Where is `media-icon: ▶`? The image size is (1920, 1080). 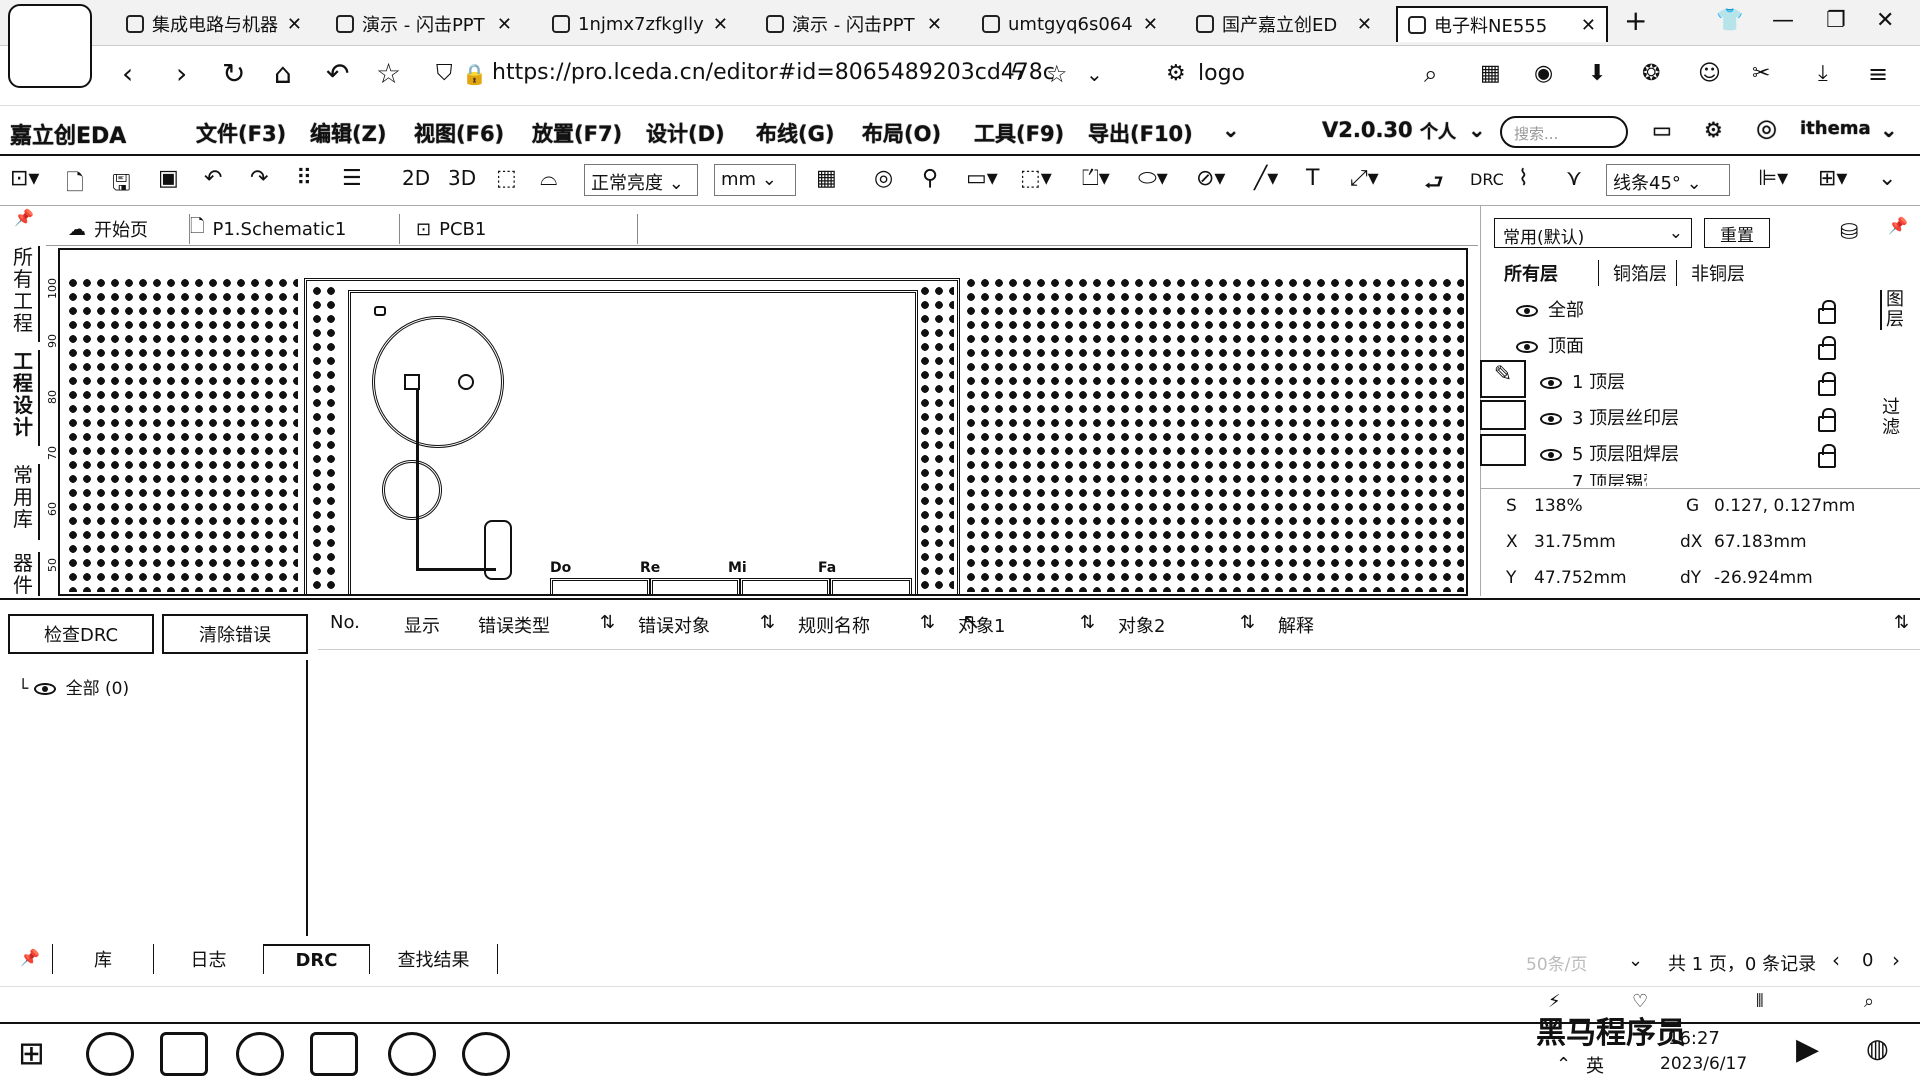
media-icon: ▶ is located at coordinates (1807, 1049).